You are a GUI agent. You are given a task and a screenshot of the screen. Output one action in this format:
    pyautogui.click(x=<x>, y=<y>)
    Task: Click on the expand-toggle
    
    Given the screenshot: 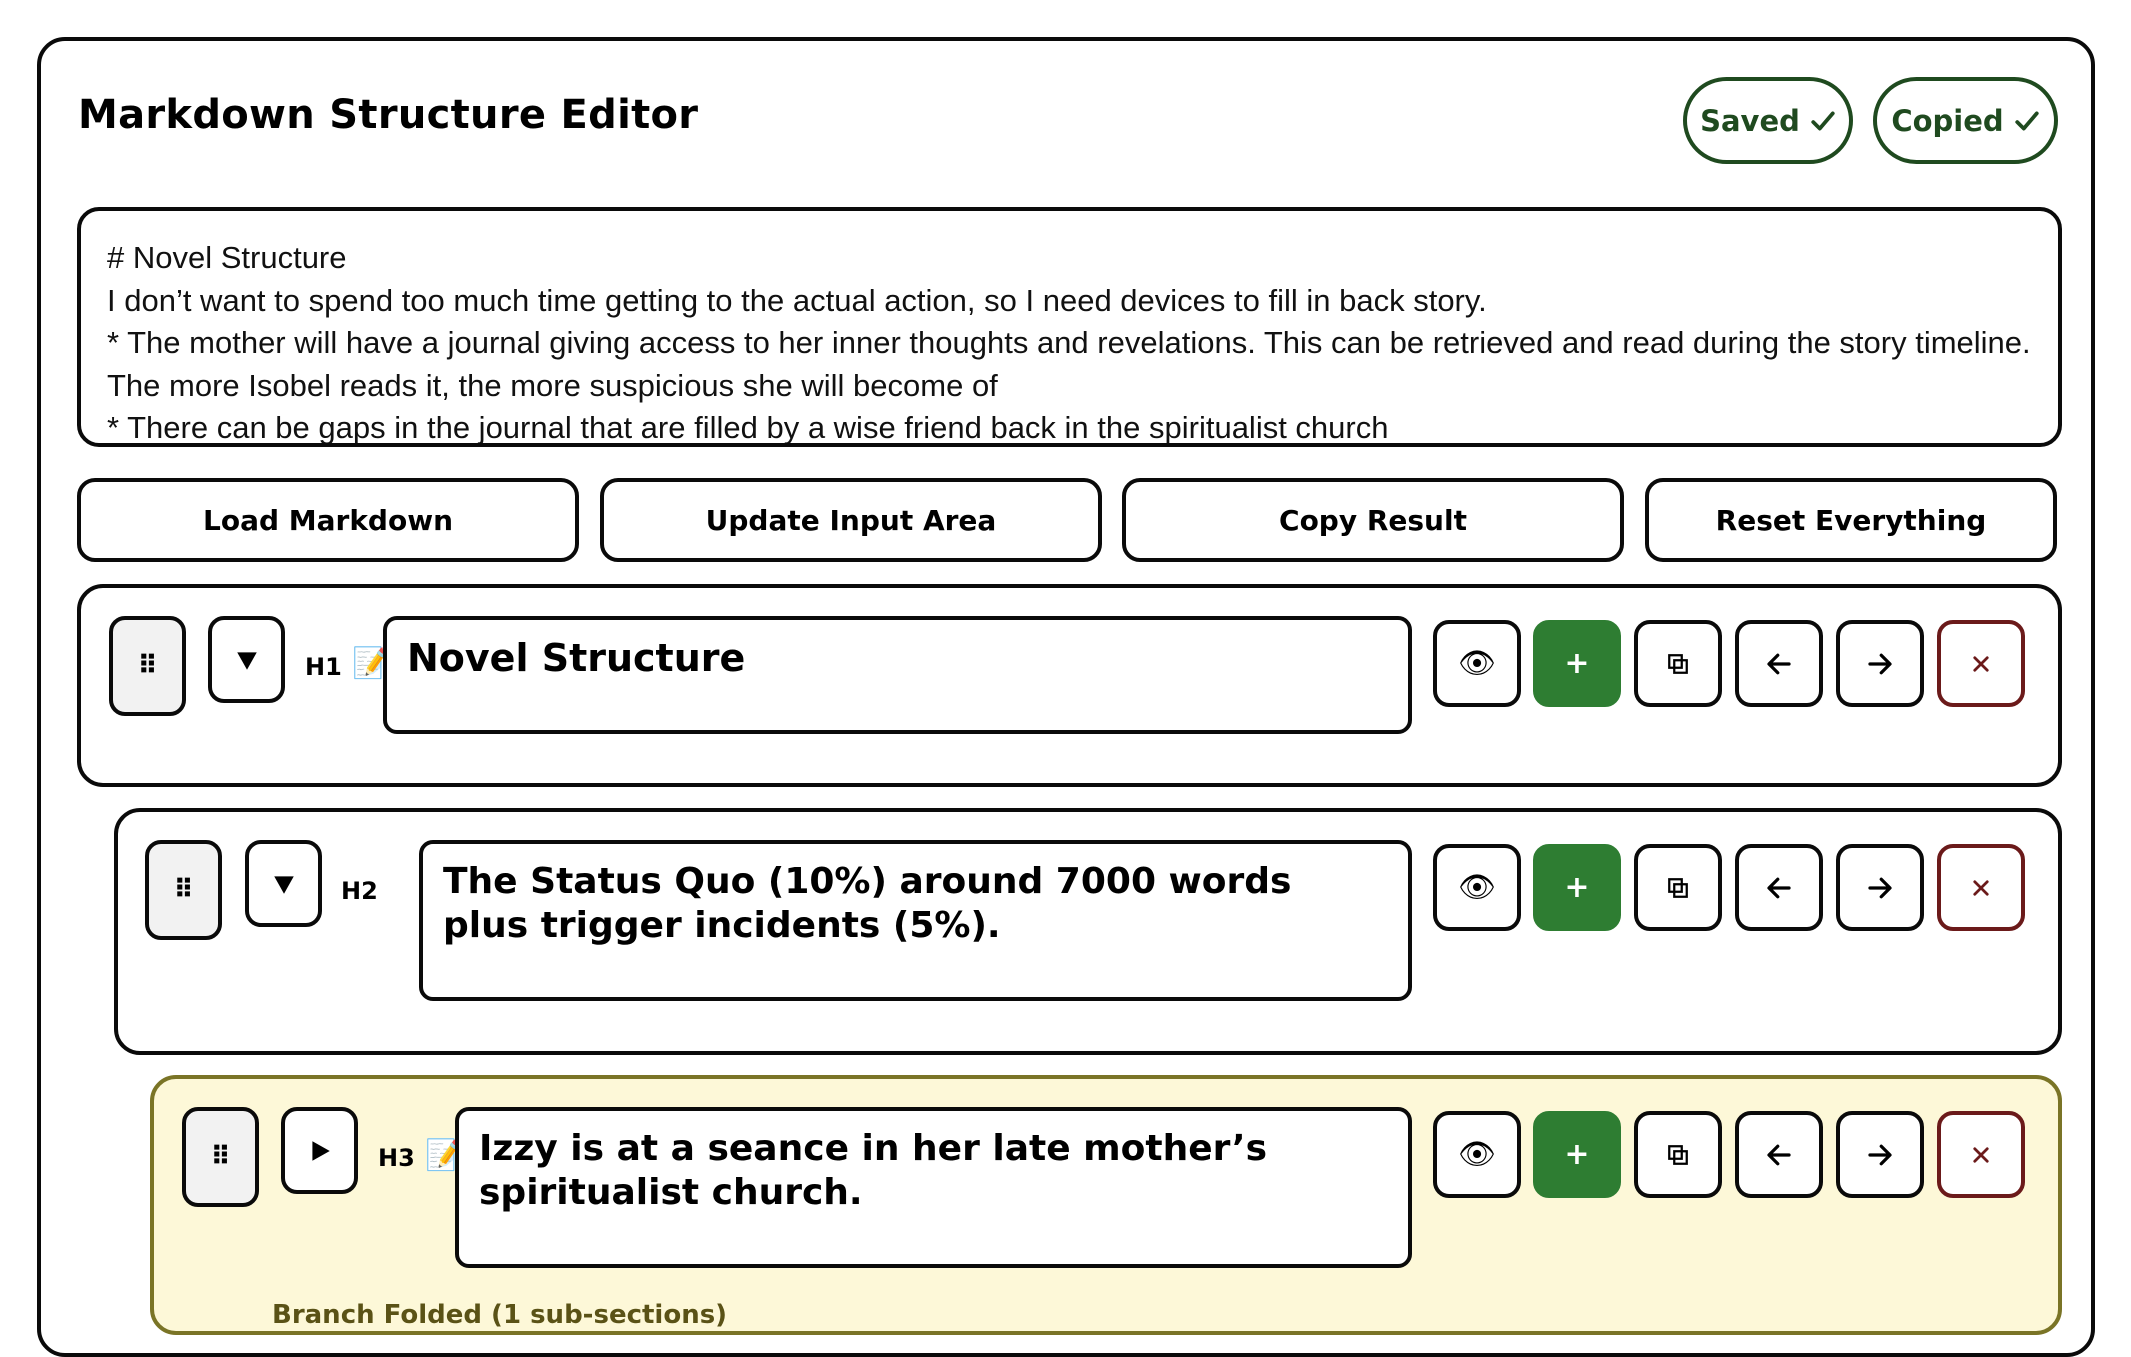 What is the action you would take?
    pyautogui.click(x=319, y=1150)
    